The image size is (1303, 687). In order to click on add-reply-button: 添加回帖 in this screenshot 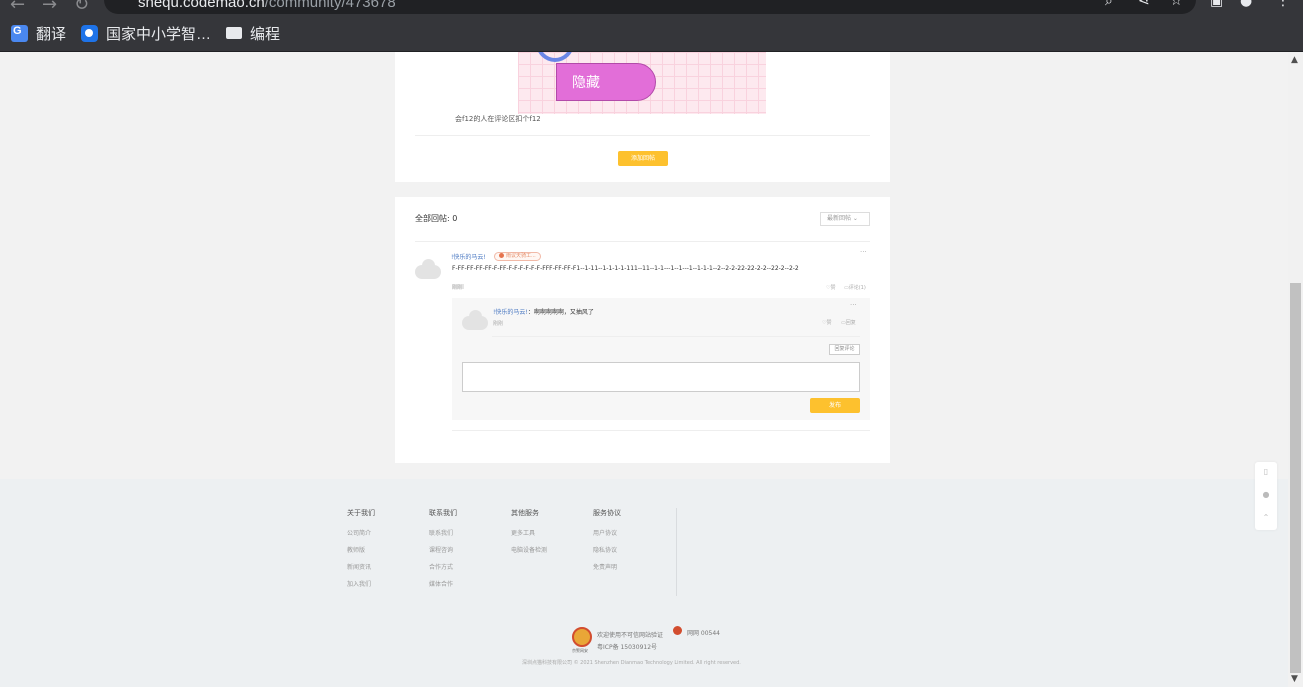, I will do `click(643, 158)`.